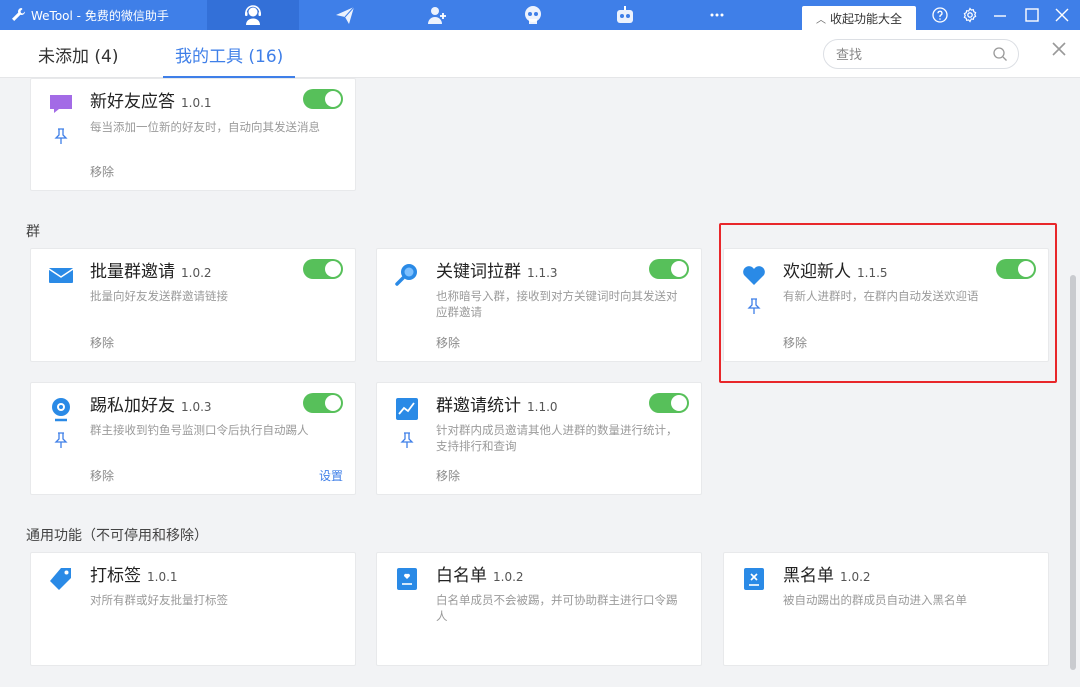  Describe the element at coordinates (407, 409) in the screenshot. I see `line-chart-icon` at that location.